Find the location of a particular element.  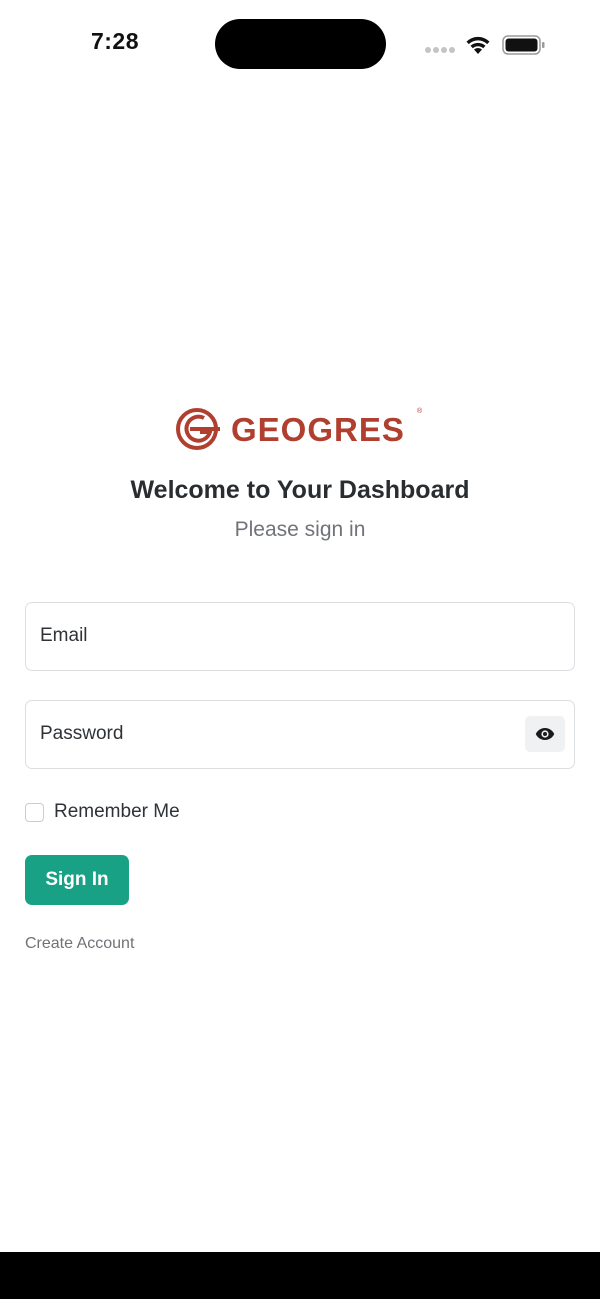

wifi-icon is located at coordinates (478, 45).